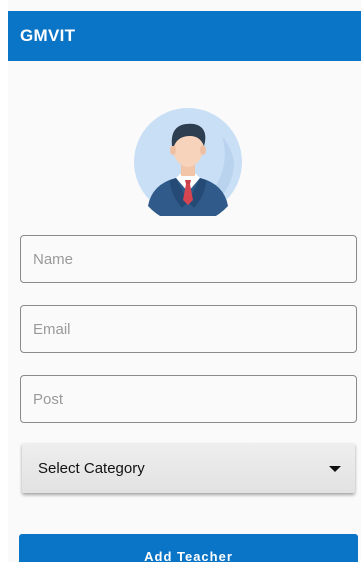  What do you see at coordinates (188, 399) in the screenshot?
I see `post-field` at bounding box center [188, 399].